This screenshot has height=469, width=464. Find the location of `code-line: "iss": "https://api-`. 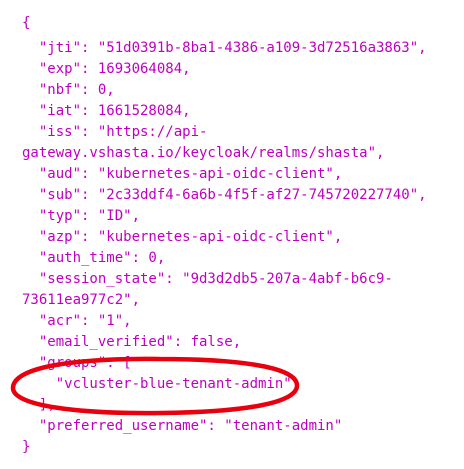

code-line: "iss": "https://api- is located at coordinates (115, 132).